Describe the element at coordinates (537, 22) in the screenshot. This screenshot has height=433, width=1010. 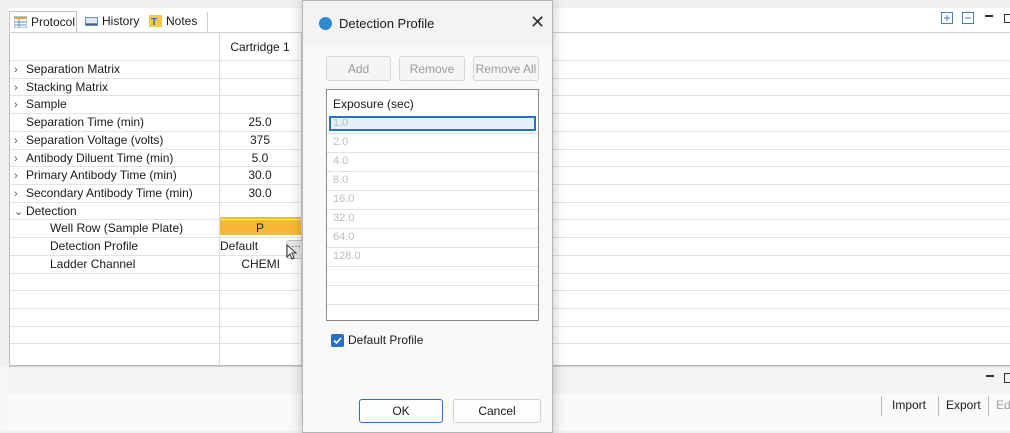
I see `close-icon: ✕` at that location.